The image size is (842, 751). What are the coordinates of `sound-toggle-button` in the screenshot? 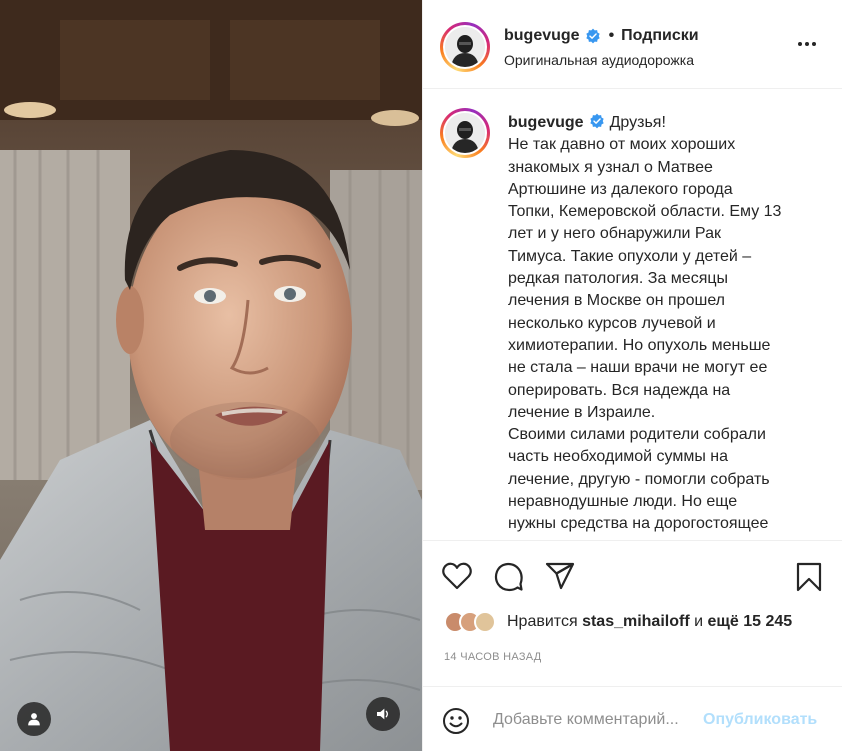 It's located at (383, 714).